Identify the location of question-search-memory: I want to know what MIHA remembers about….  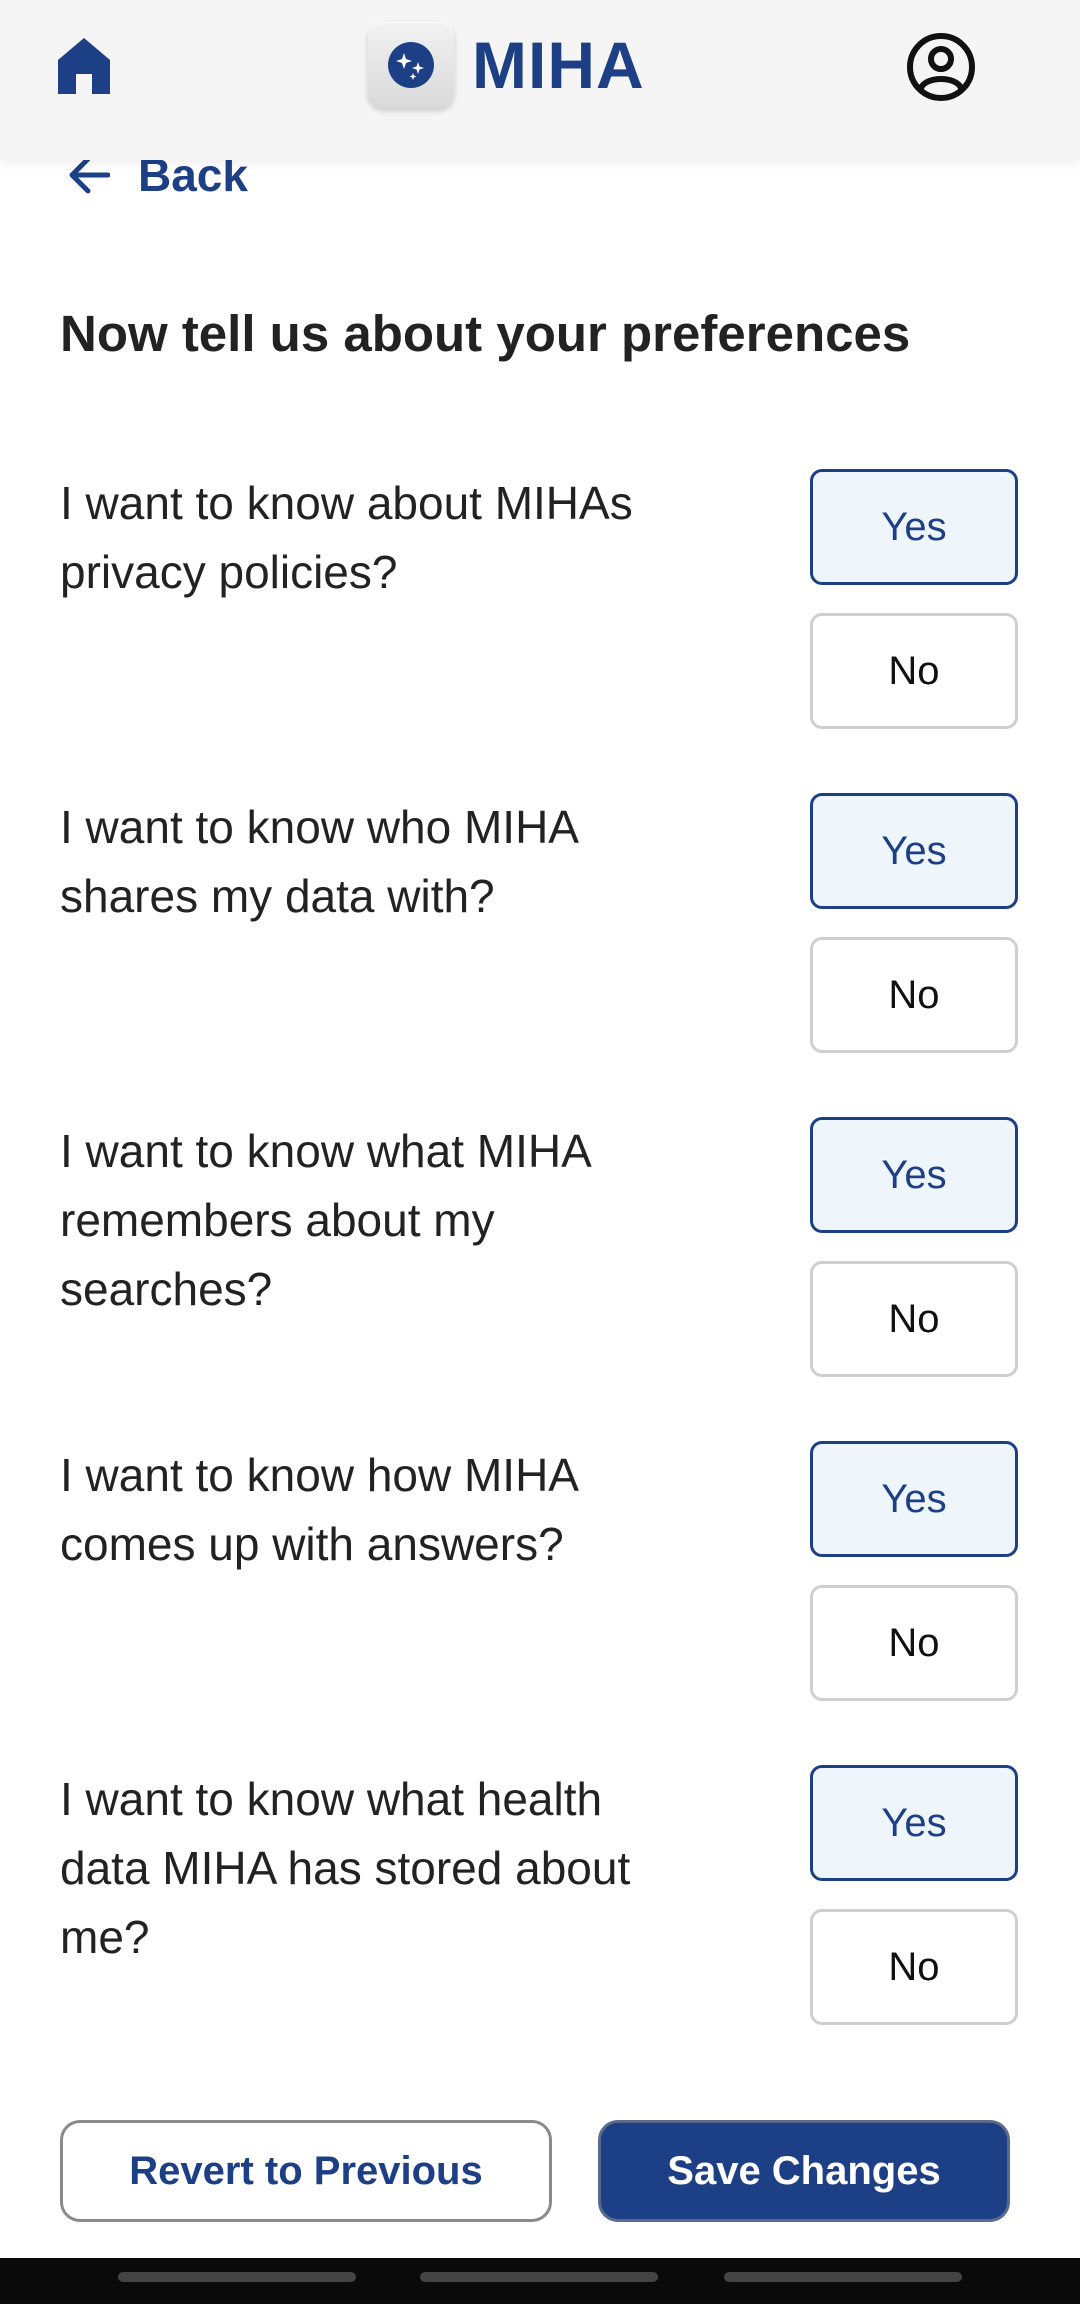
(325, 1220).